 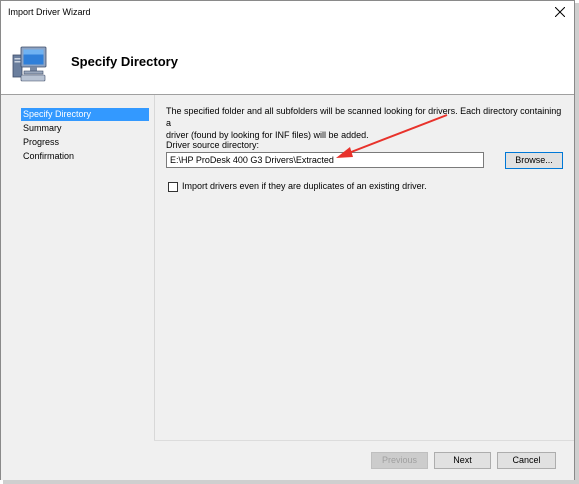 What do you see at coordinates (29, 64) in the screenshot?
I see `computer-icon` at bounding box center [29, 64].